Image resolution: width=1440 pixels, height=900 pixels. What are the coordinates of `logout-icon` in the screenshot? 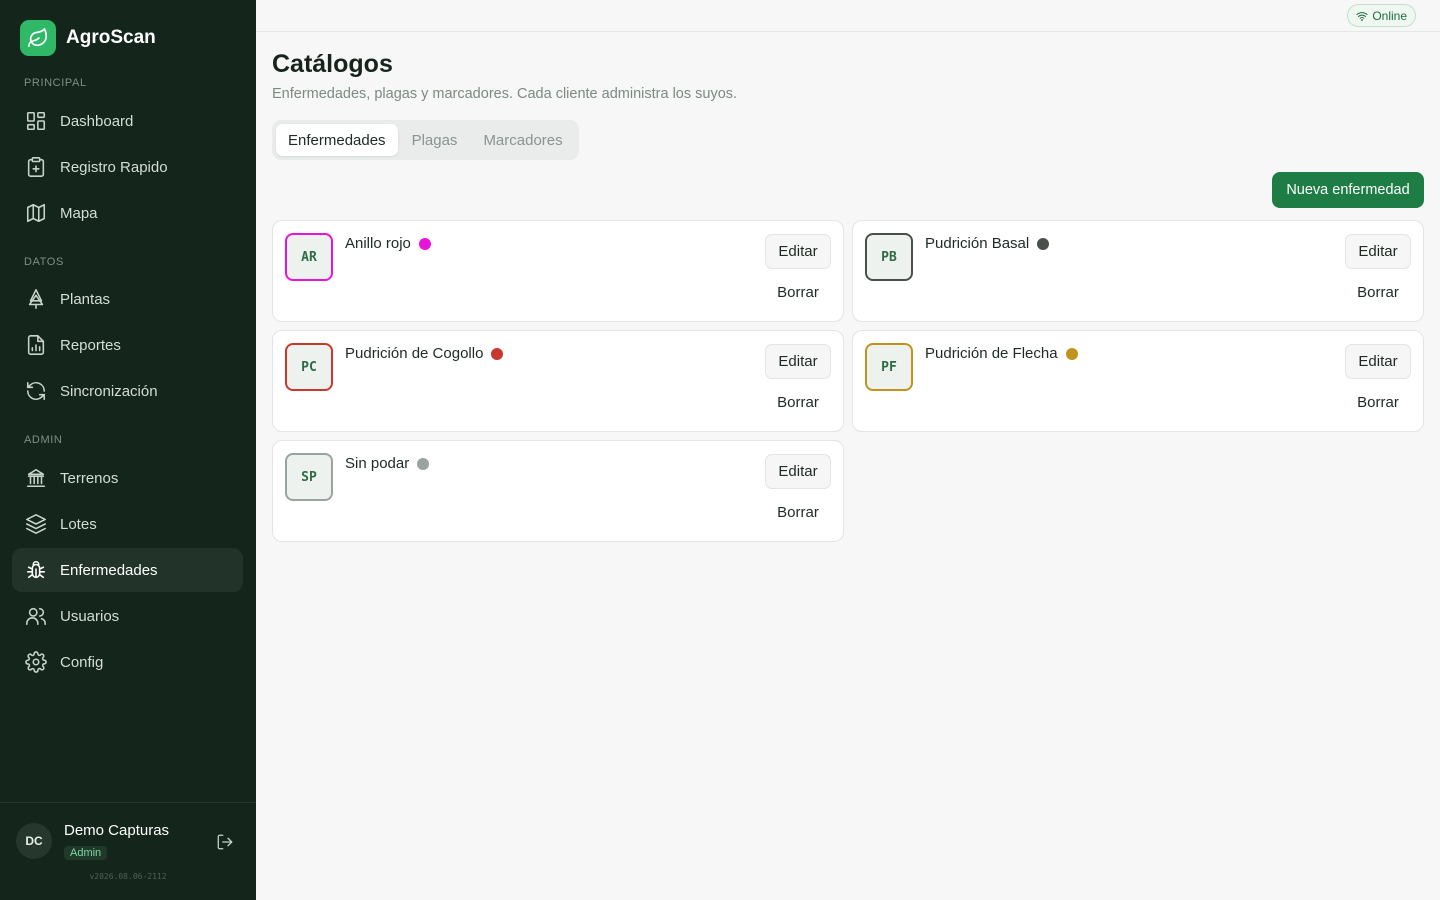 It's located at (225, 842).